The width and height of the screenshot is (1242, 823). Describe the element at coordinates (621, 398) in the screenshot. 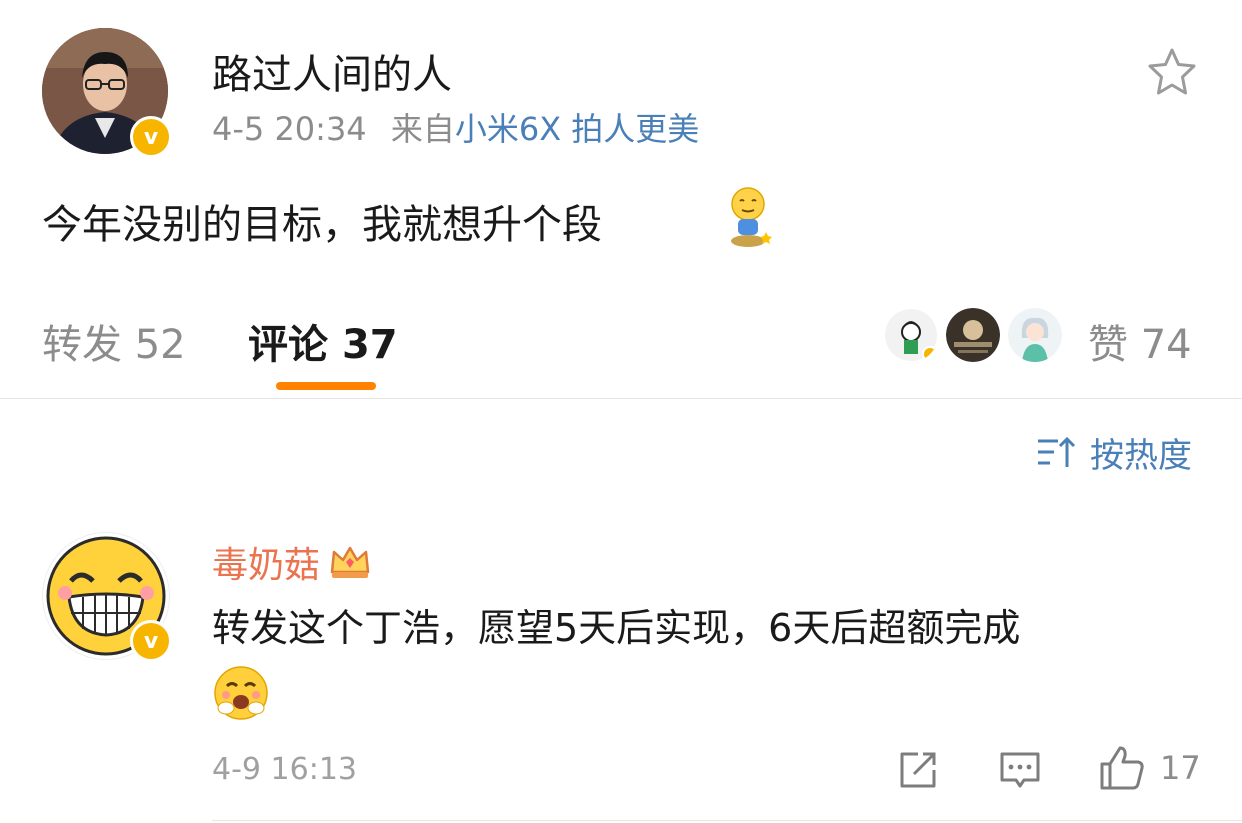

I see `tabs-divider` at that location.